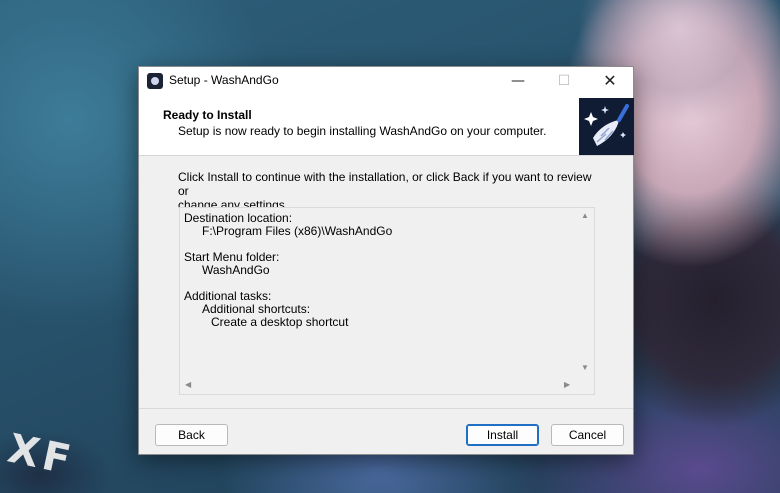  Describe the element at coordinates (587, 435) in the screenshot. I see `cancel-button: Cancel` at that location.